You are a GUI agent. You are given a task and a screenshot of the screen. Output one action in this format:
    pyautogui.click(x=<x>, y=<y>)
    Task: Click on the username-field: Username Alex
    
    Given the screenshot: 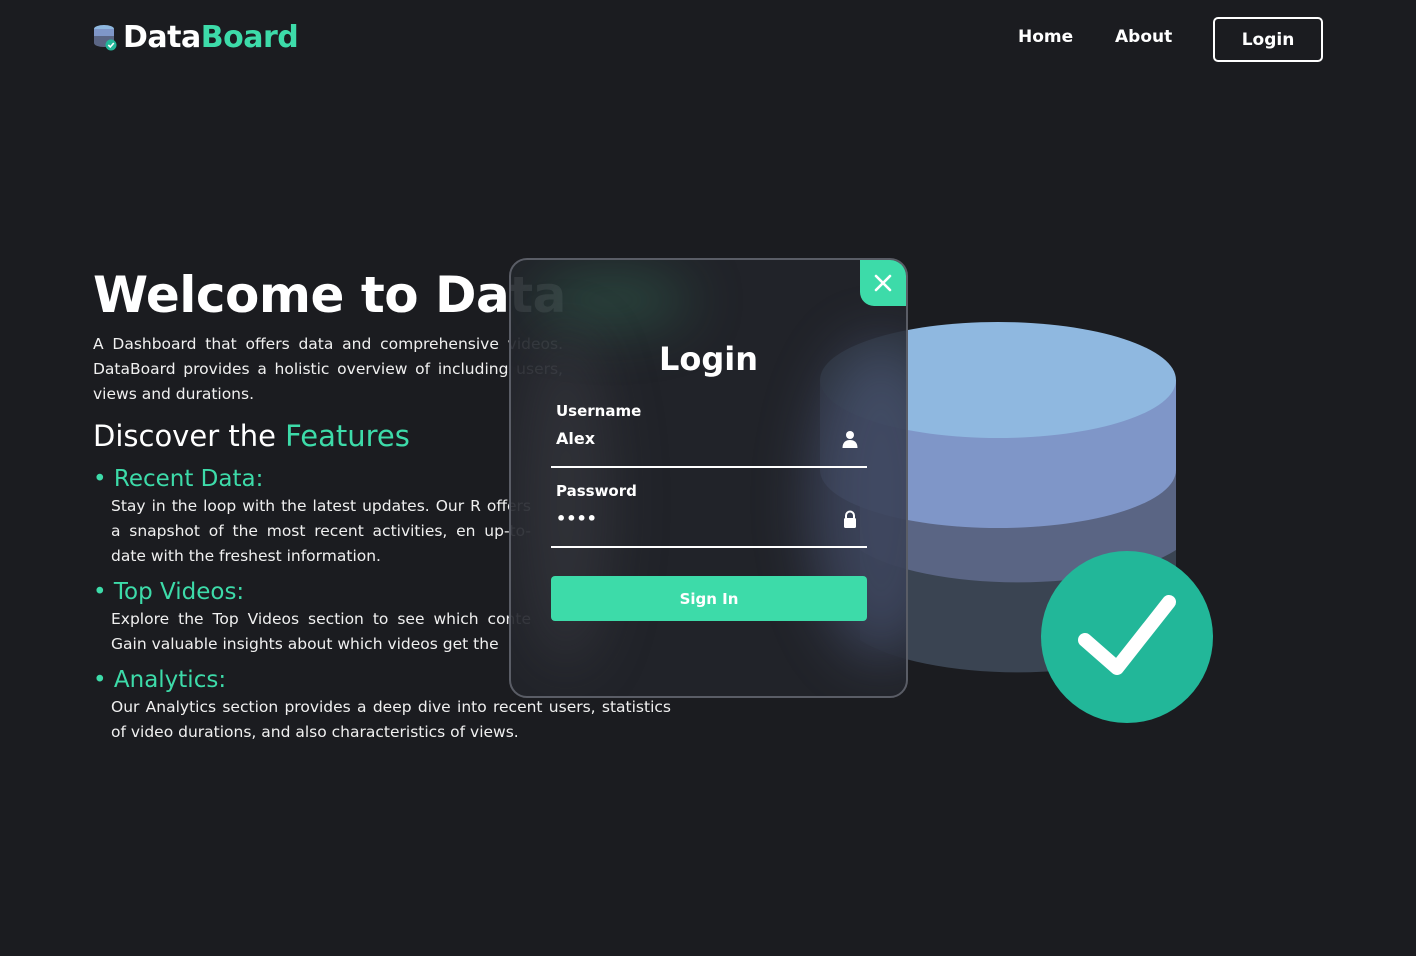 What is the action you would take?
    pyautogui.click(x=709, y=433)
    